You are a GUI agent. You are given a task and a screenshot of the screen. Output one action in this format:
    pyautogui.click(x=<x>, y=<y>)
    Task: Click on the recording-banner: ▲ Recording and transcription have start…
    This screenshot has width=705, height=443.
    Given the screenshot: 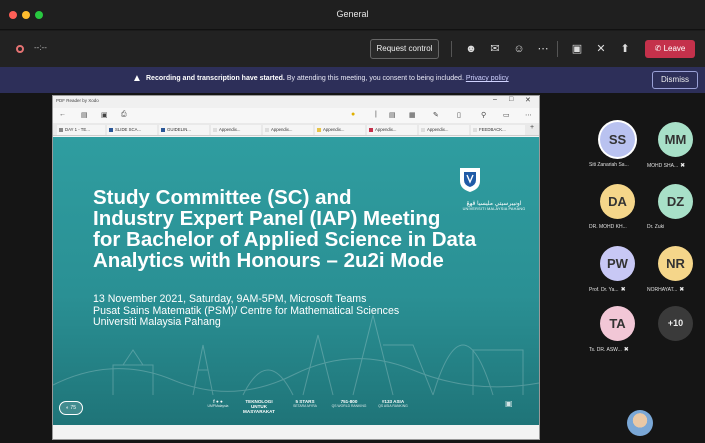 What is the action you would take?
    pyautogui.click(x=352, y=80)
    